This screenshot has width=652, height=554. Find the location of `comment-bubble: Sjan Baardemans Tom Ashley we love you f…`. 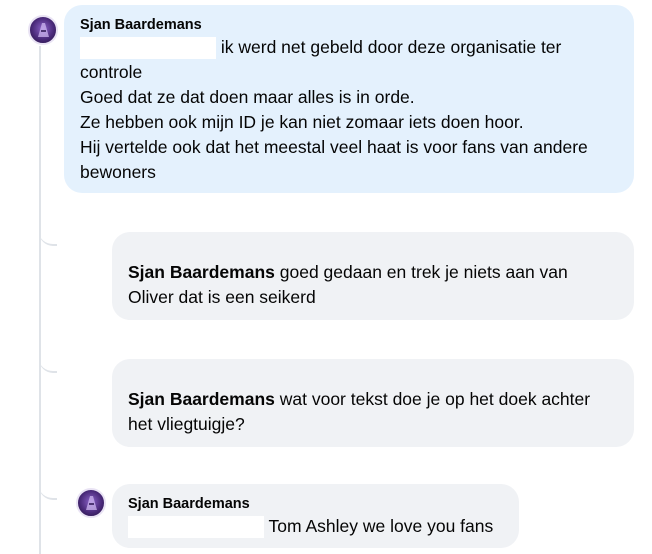

comment-bubble: Sjan Baardemans Tom Ashley we love you f… is located at coordinates (315, 516).